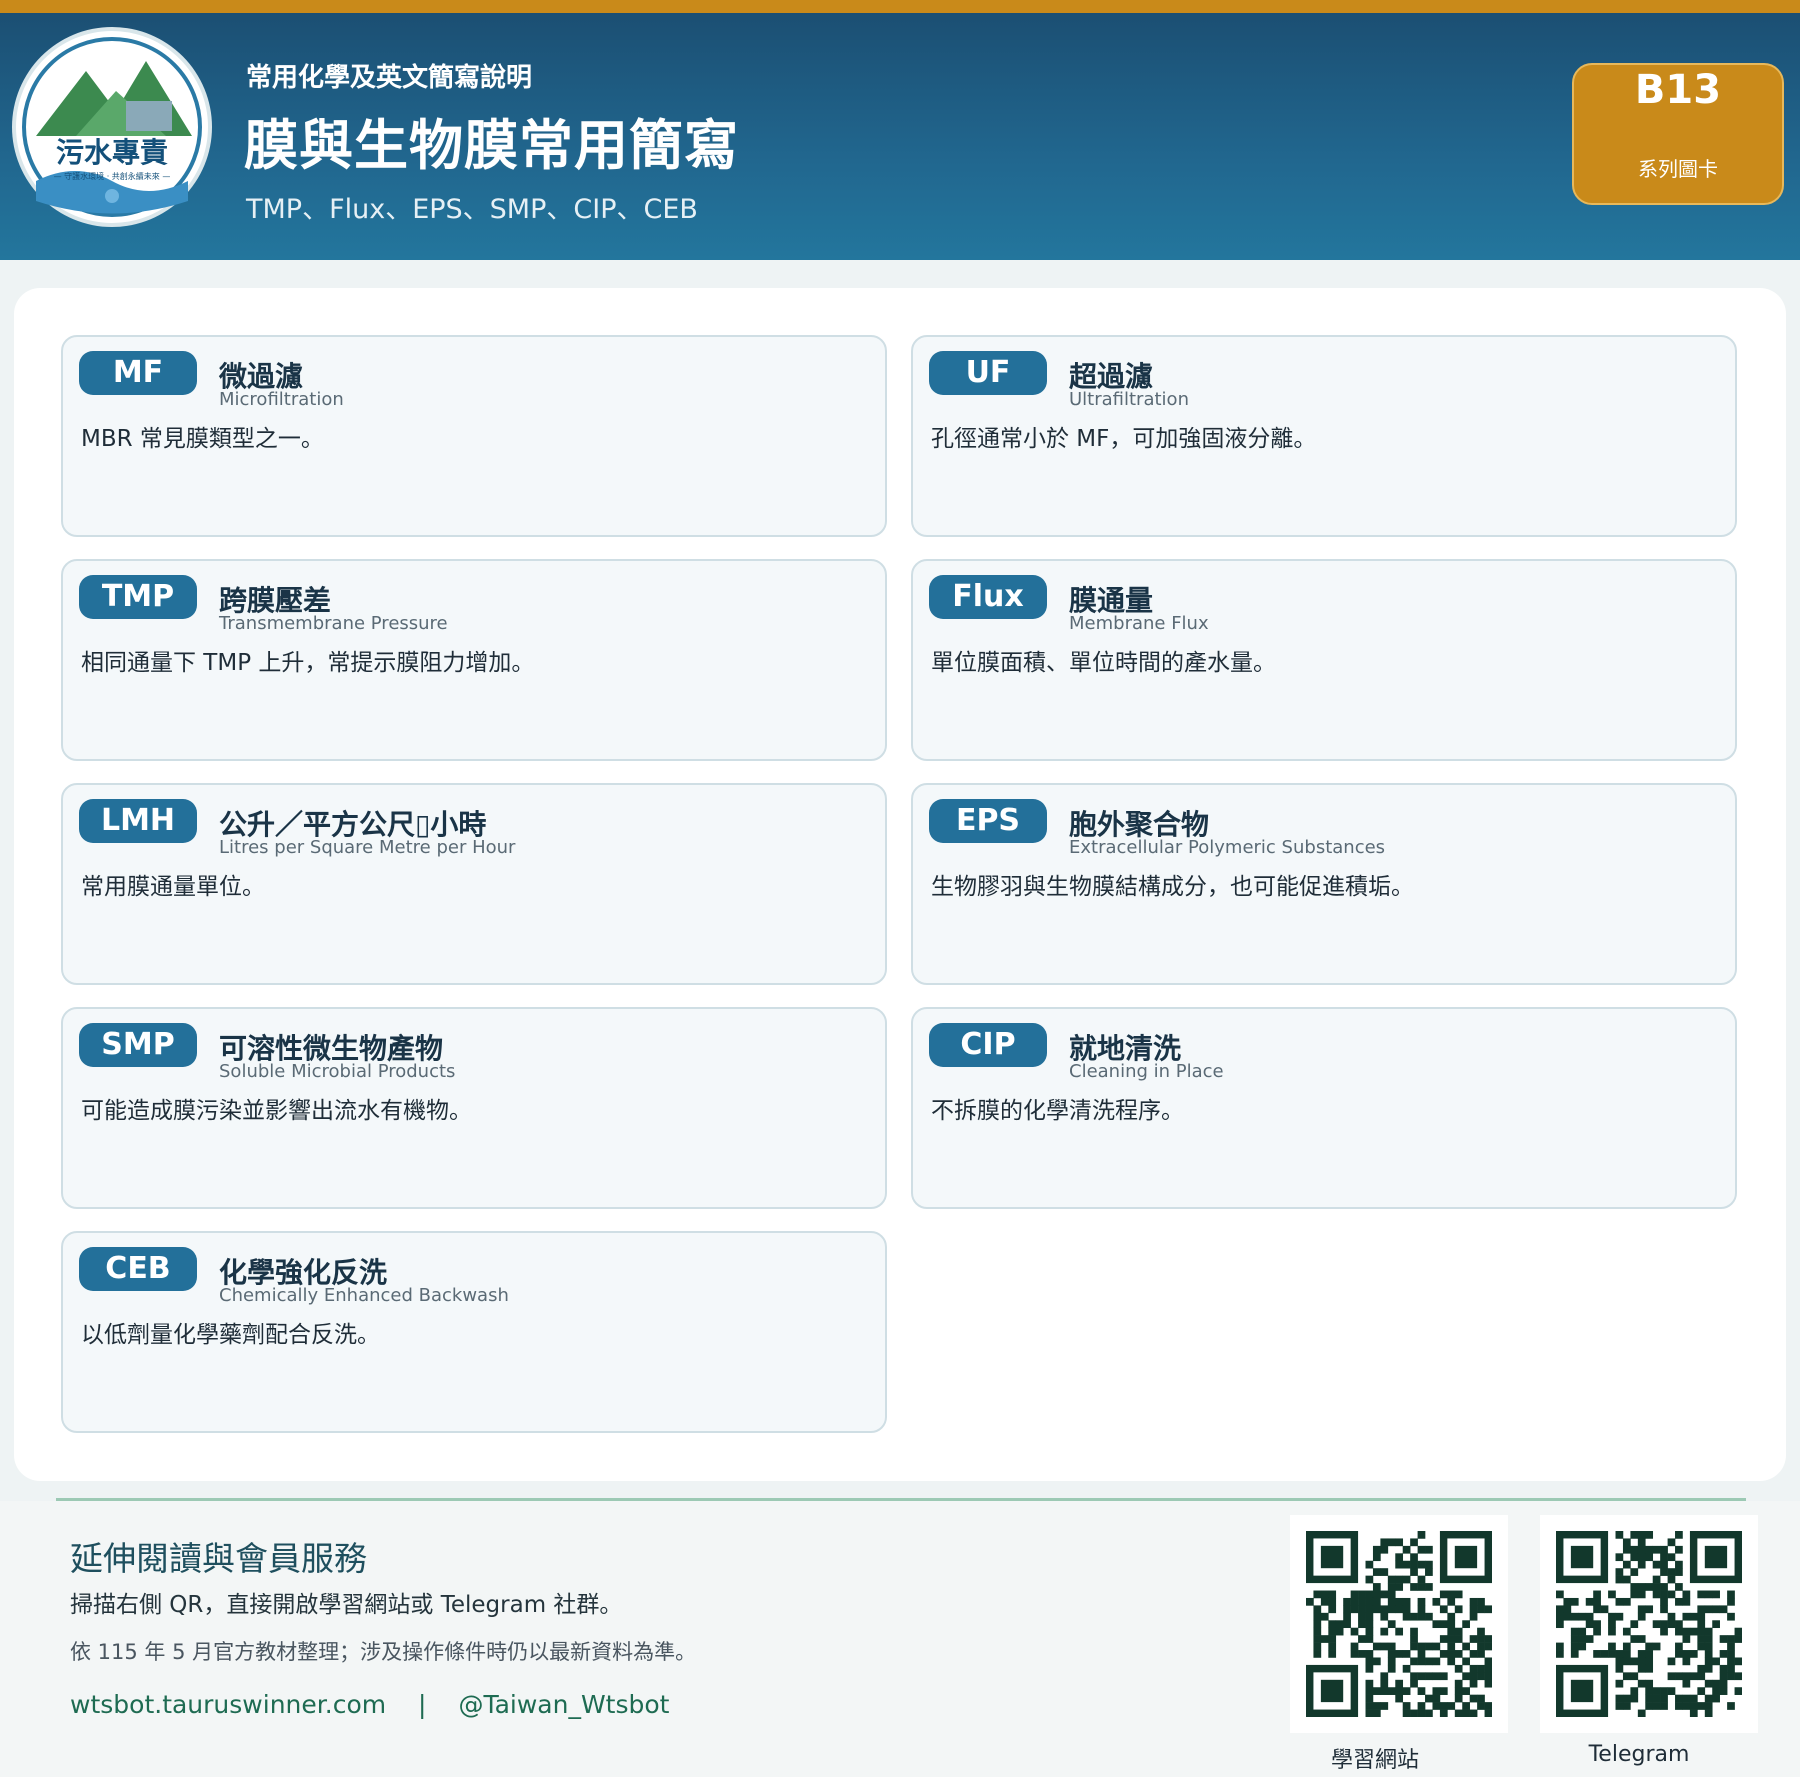  I want to click on logo: 污水專責 — 守護水環境 · 共創永續未來 —, so click(112, 127).